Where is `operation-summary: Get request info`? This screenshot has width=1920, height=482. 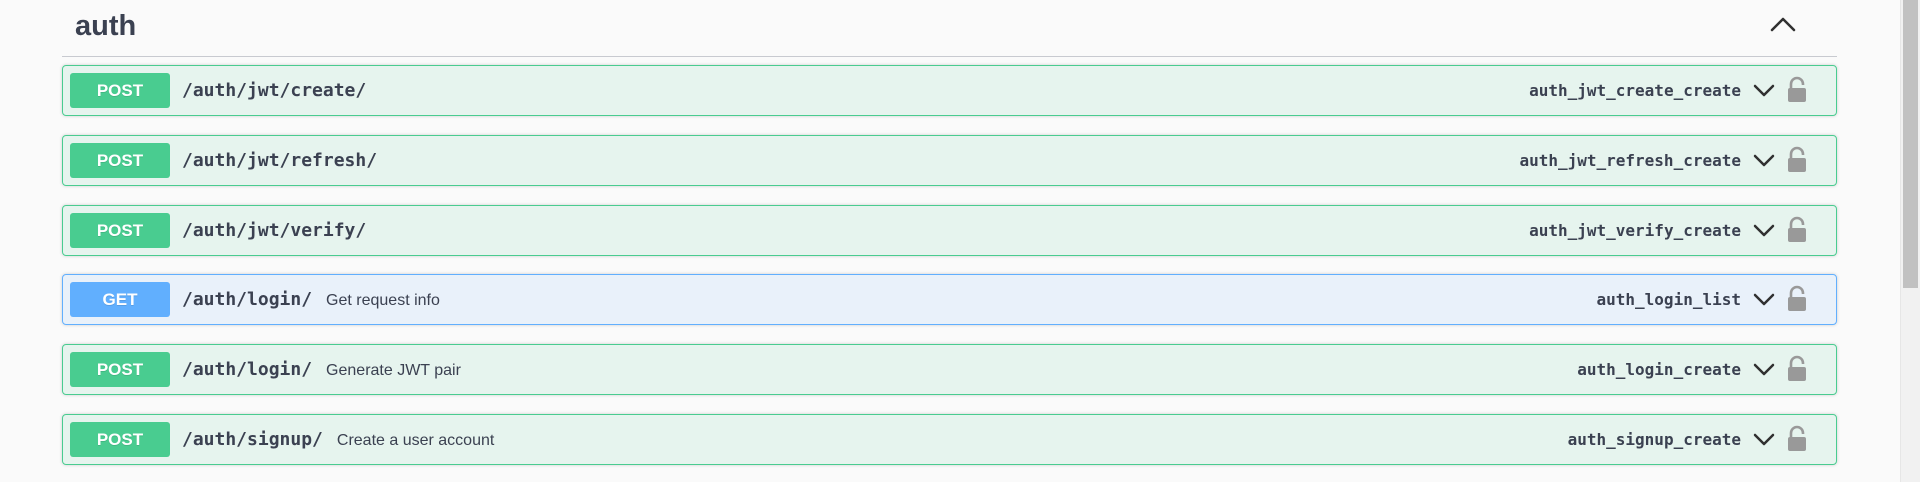
operation-summary: Get request info is located at coordinates (383, 300).